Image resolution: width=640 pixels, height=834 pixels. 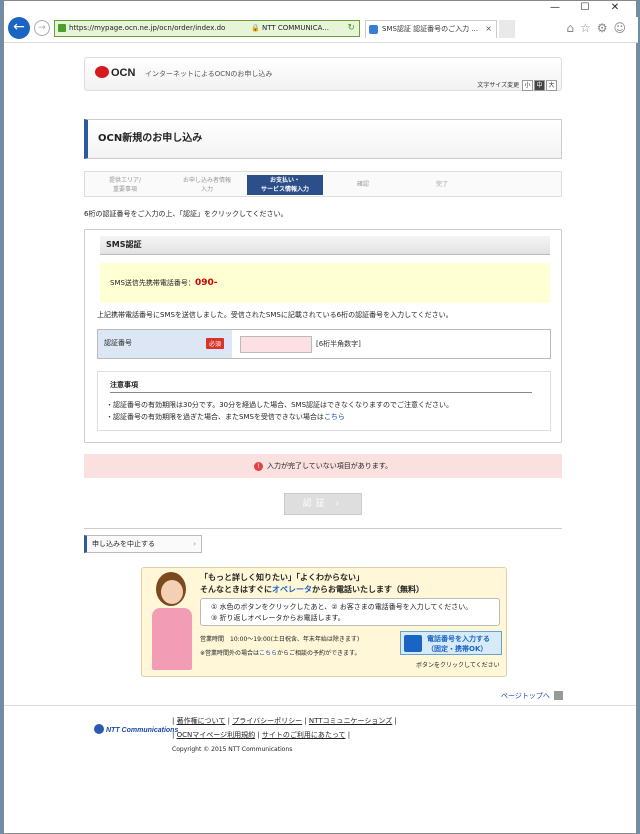 What do you see at coordinates (125, 185) in the screenshot?
I see `step-area: 提供エリア/重要事項` at bounding box center [125, 185].